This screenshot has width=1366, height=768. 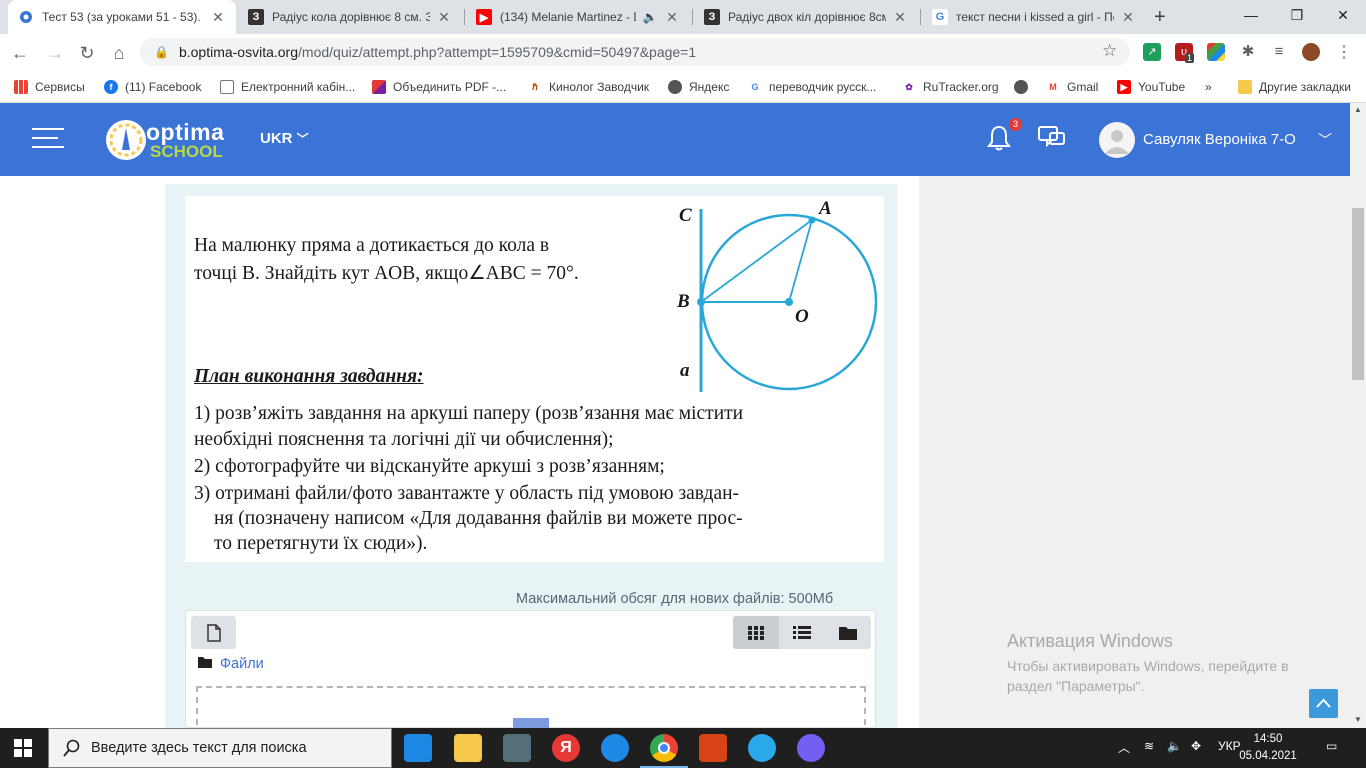 What do you see at coordinates (812, 220) in the screenshot?
I see `point-a` at bounding box center [812, 220].